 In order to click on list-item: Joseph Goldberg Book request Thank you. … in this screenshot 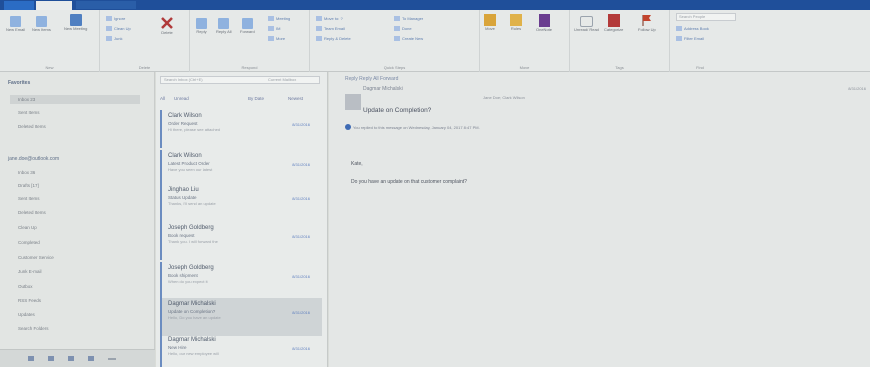, I will do `click(241, 241)`.